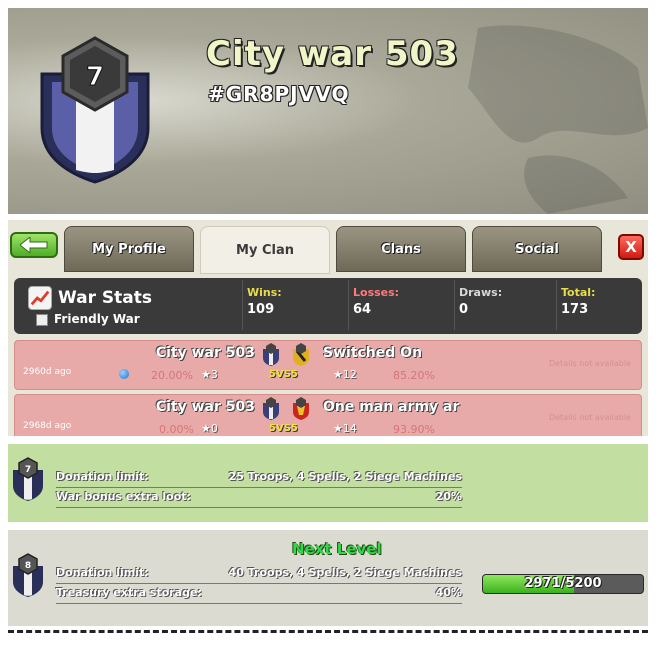  What do you see at coordinates (481, 292) in the screenshot?
I see `stat-label: Draws:` at bounding box center [481, 292].